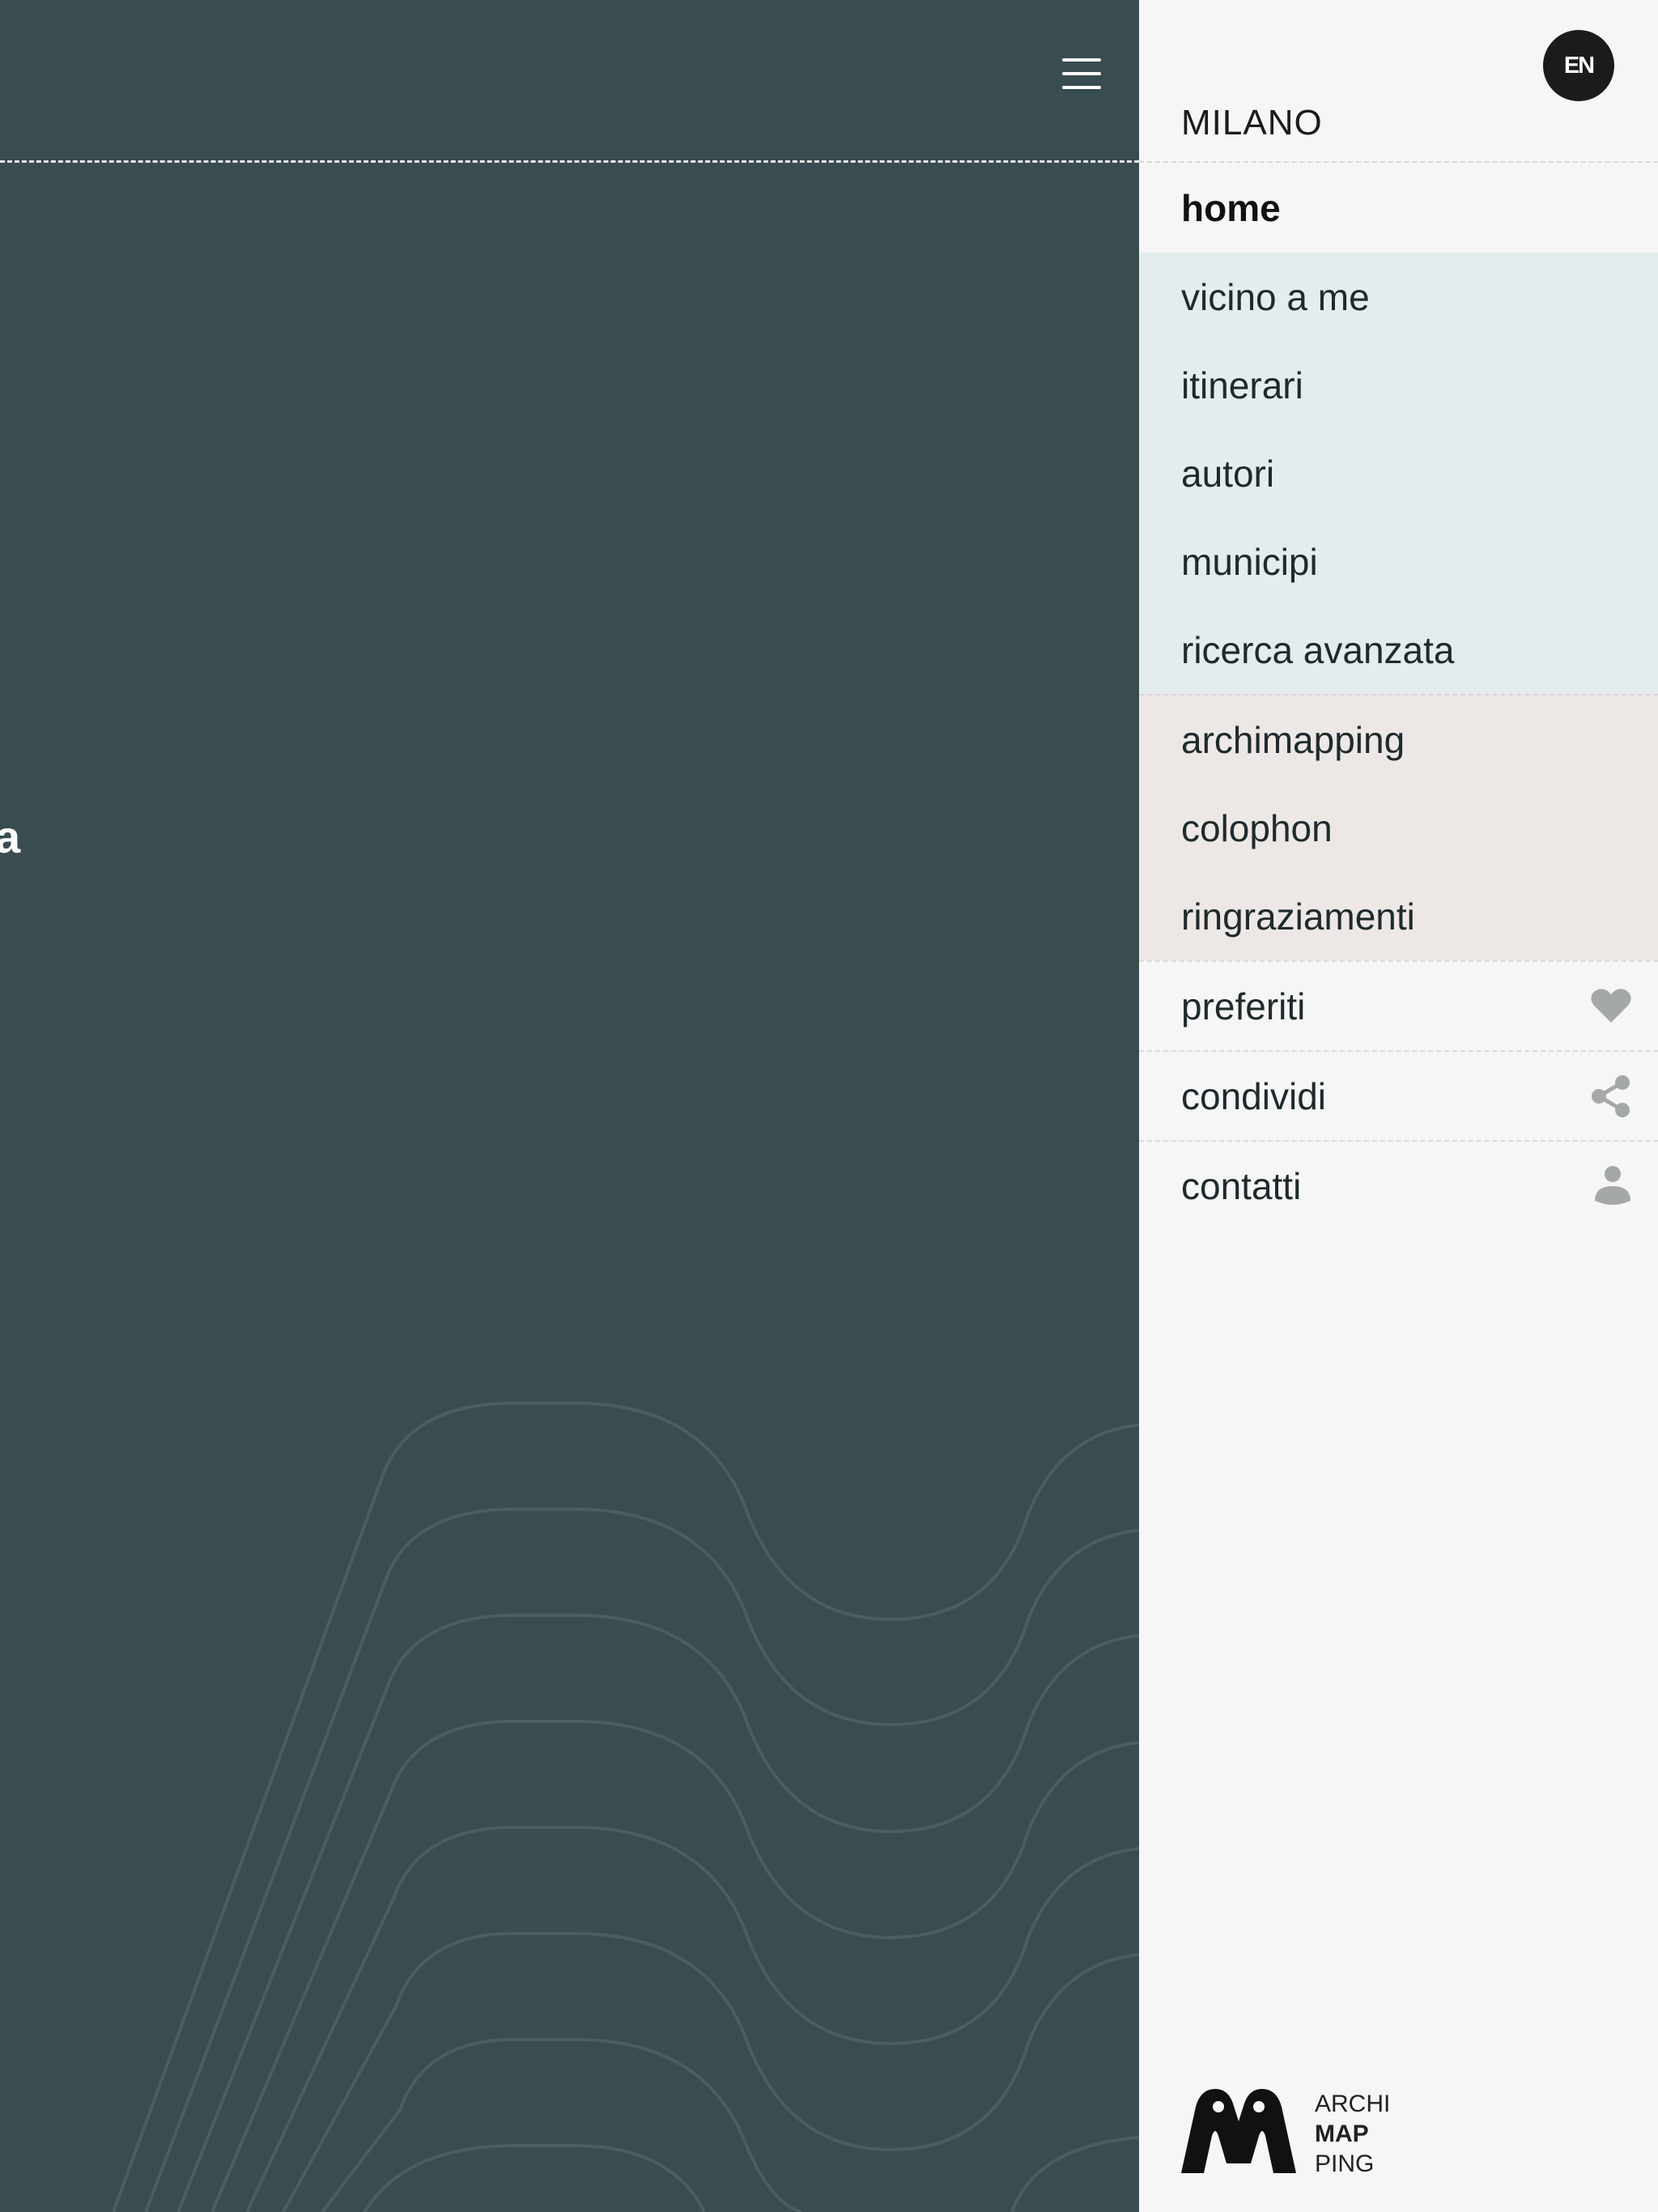  I want to click on logo-line-ping: PING, so click(1345, 2164).